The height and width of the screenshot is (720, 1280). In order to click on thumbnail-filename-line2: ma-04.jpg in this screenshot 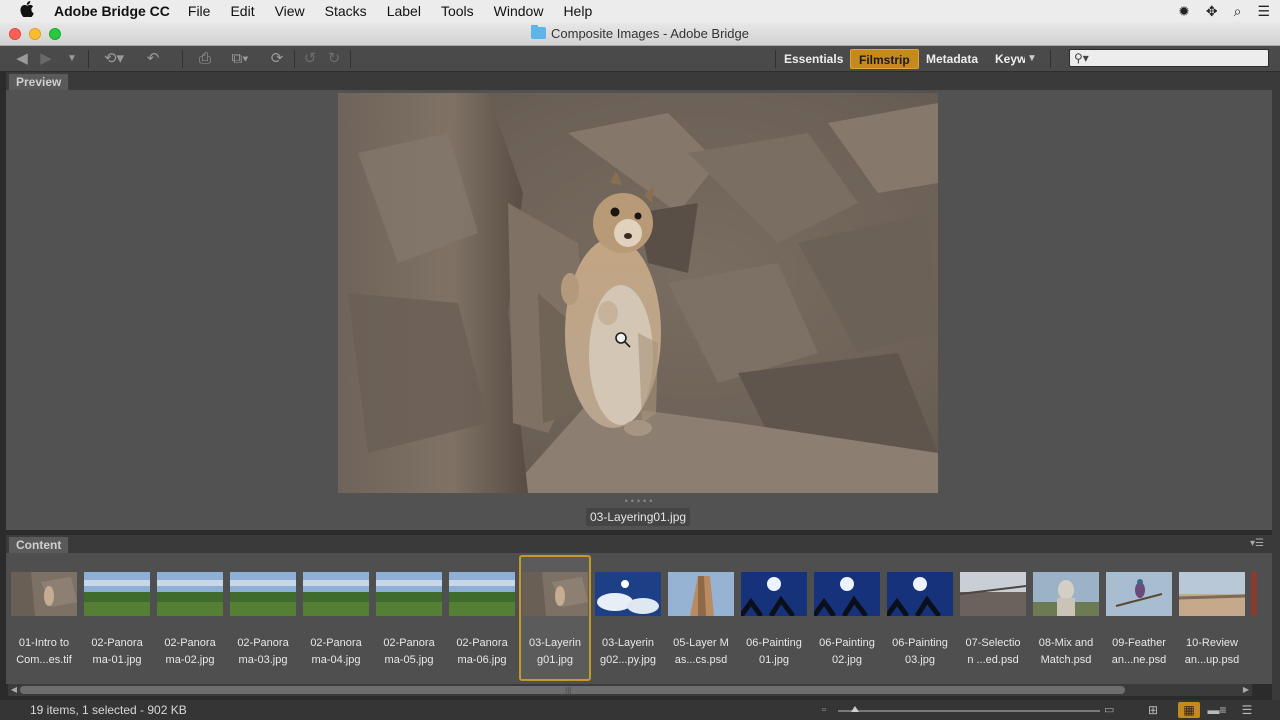, I will do `click(336, 660)`.